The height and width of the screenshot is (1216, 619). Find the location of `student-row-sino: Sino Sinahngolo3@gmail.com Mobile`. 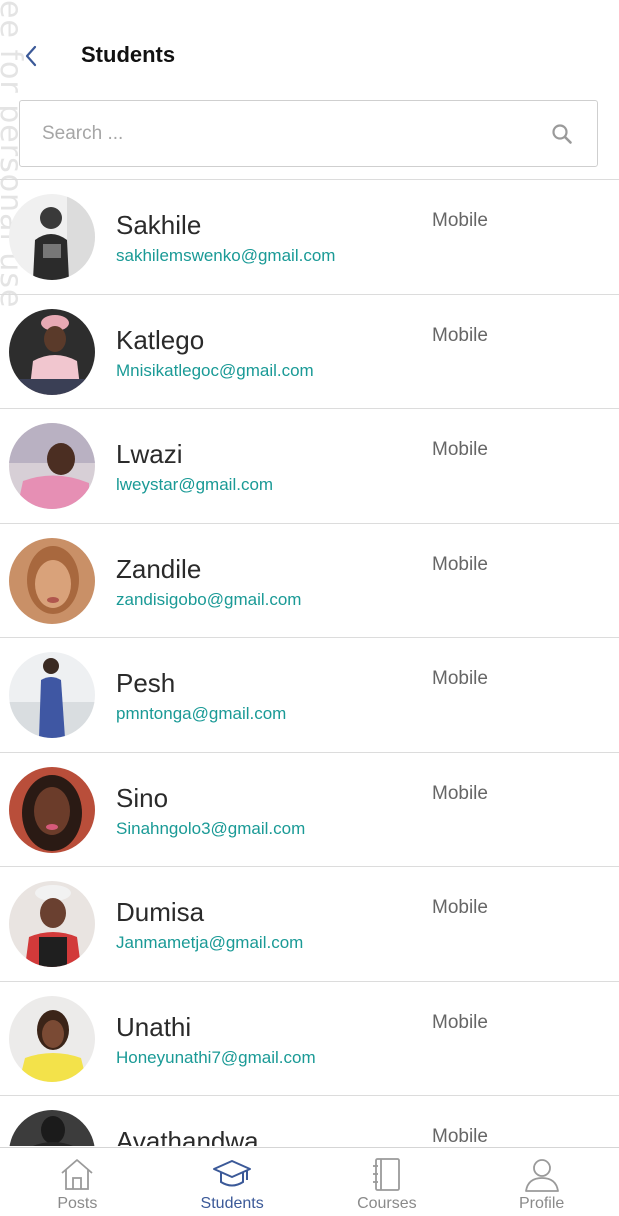

student-row-sino: Sino Sinahngolo3@gmail.com Mobile is located at coordinates (309, 810).